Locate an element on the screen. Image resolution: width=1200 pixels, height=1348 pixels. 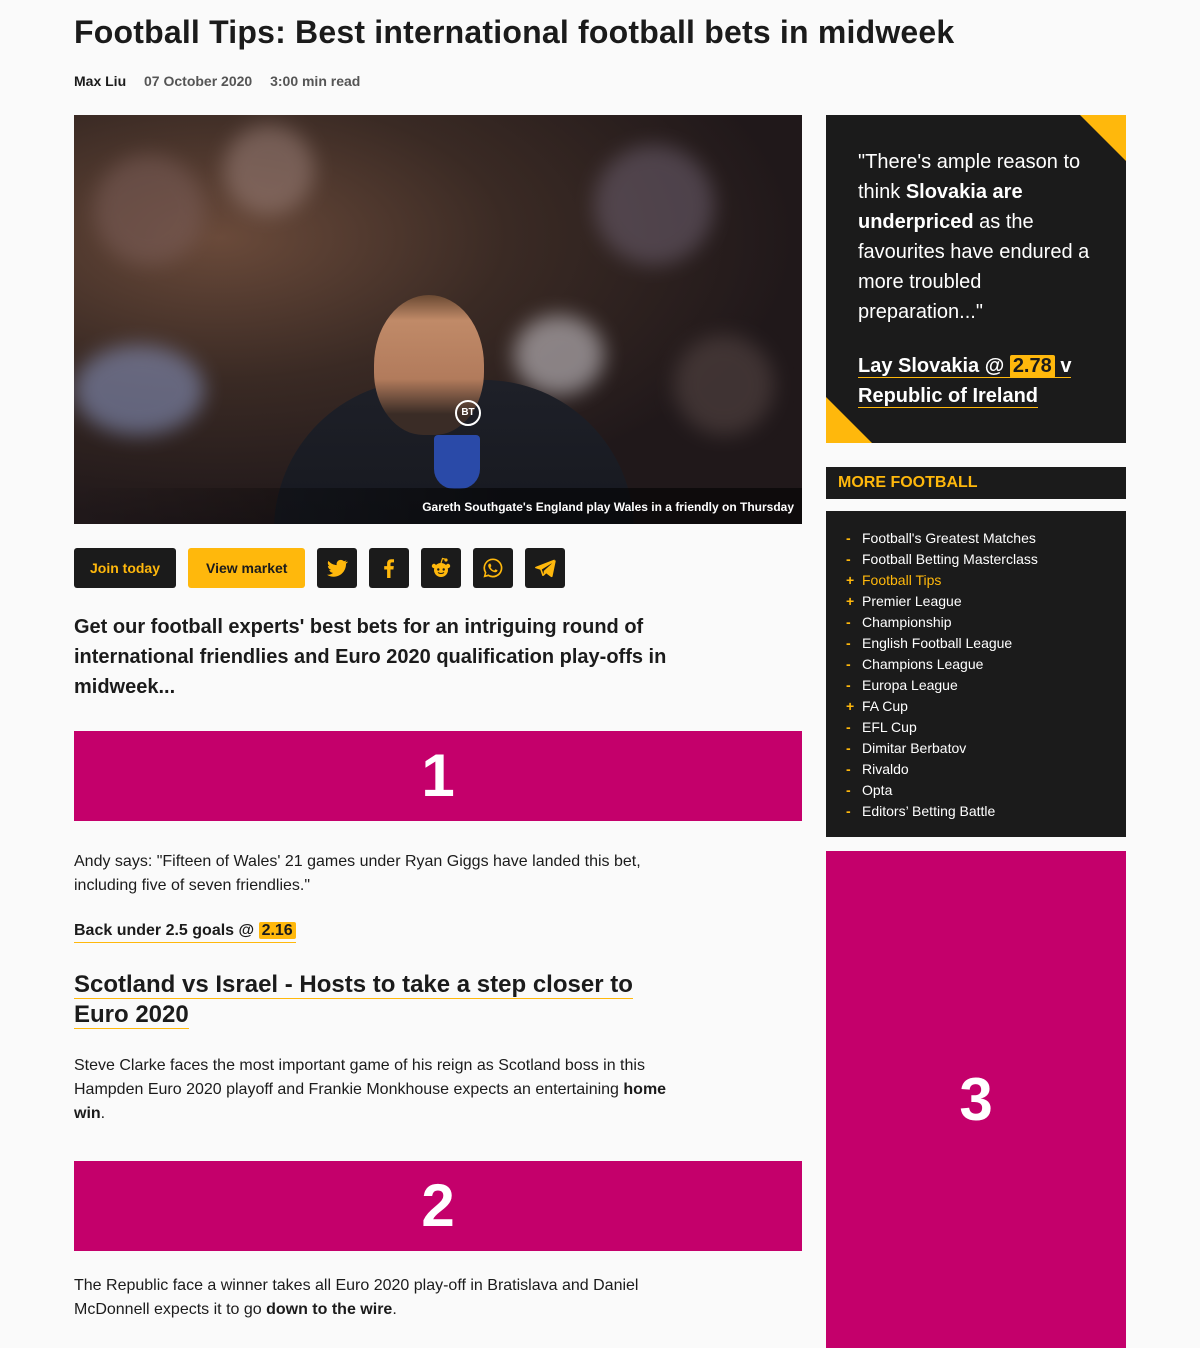
bet-link-under-2-5: Back under 2.5 goals @ 2.16 is located at coordinates (185, 932).